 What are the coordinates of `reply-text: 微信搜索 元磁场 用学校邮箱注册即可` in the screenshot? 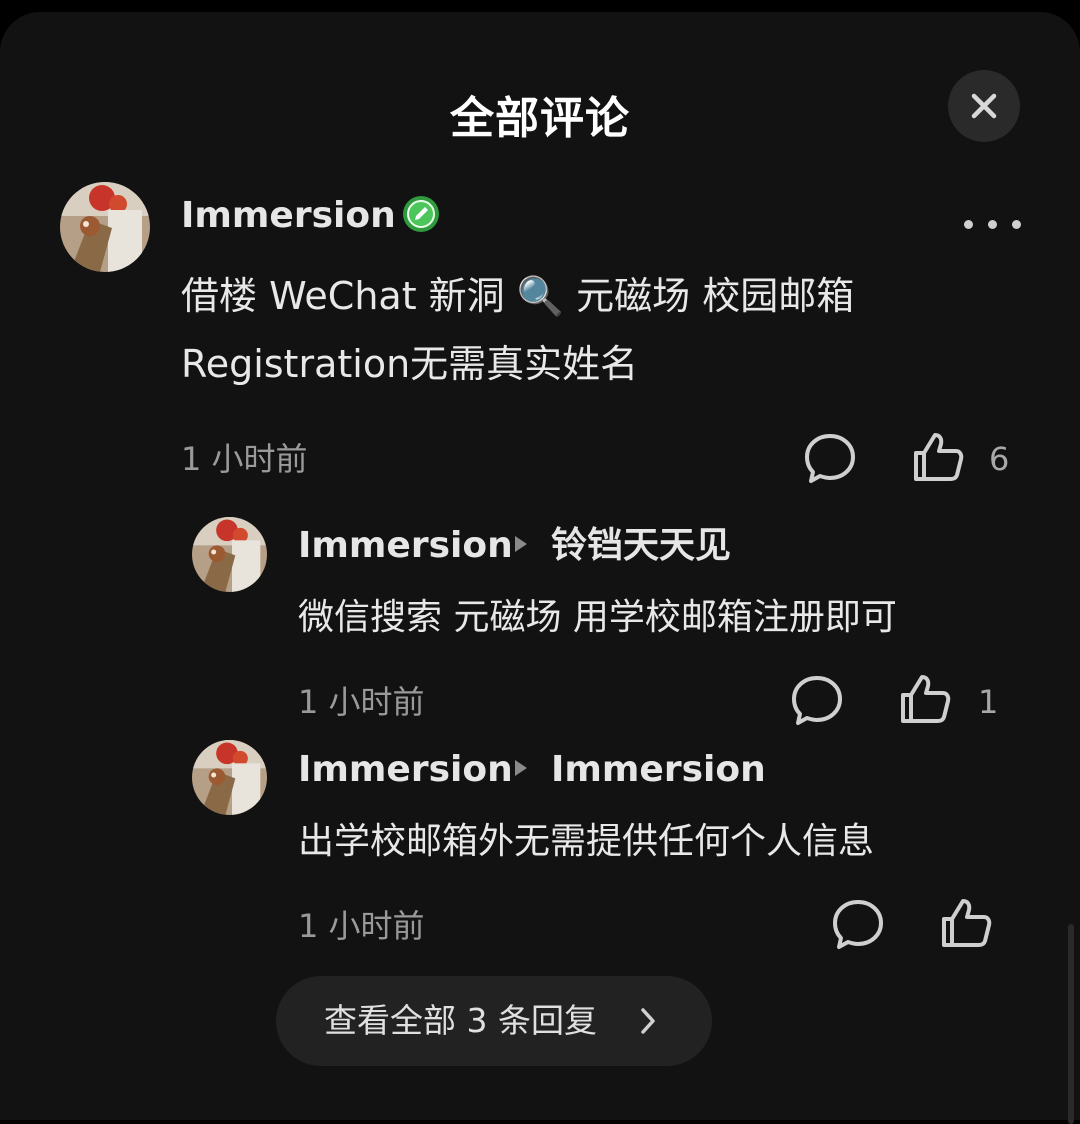 It's located at (597, 617).